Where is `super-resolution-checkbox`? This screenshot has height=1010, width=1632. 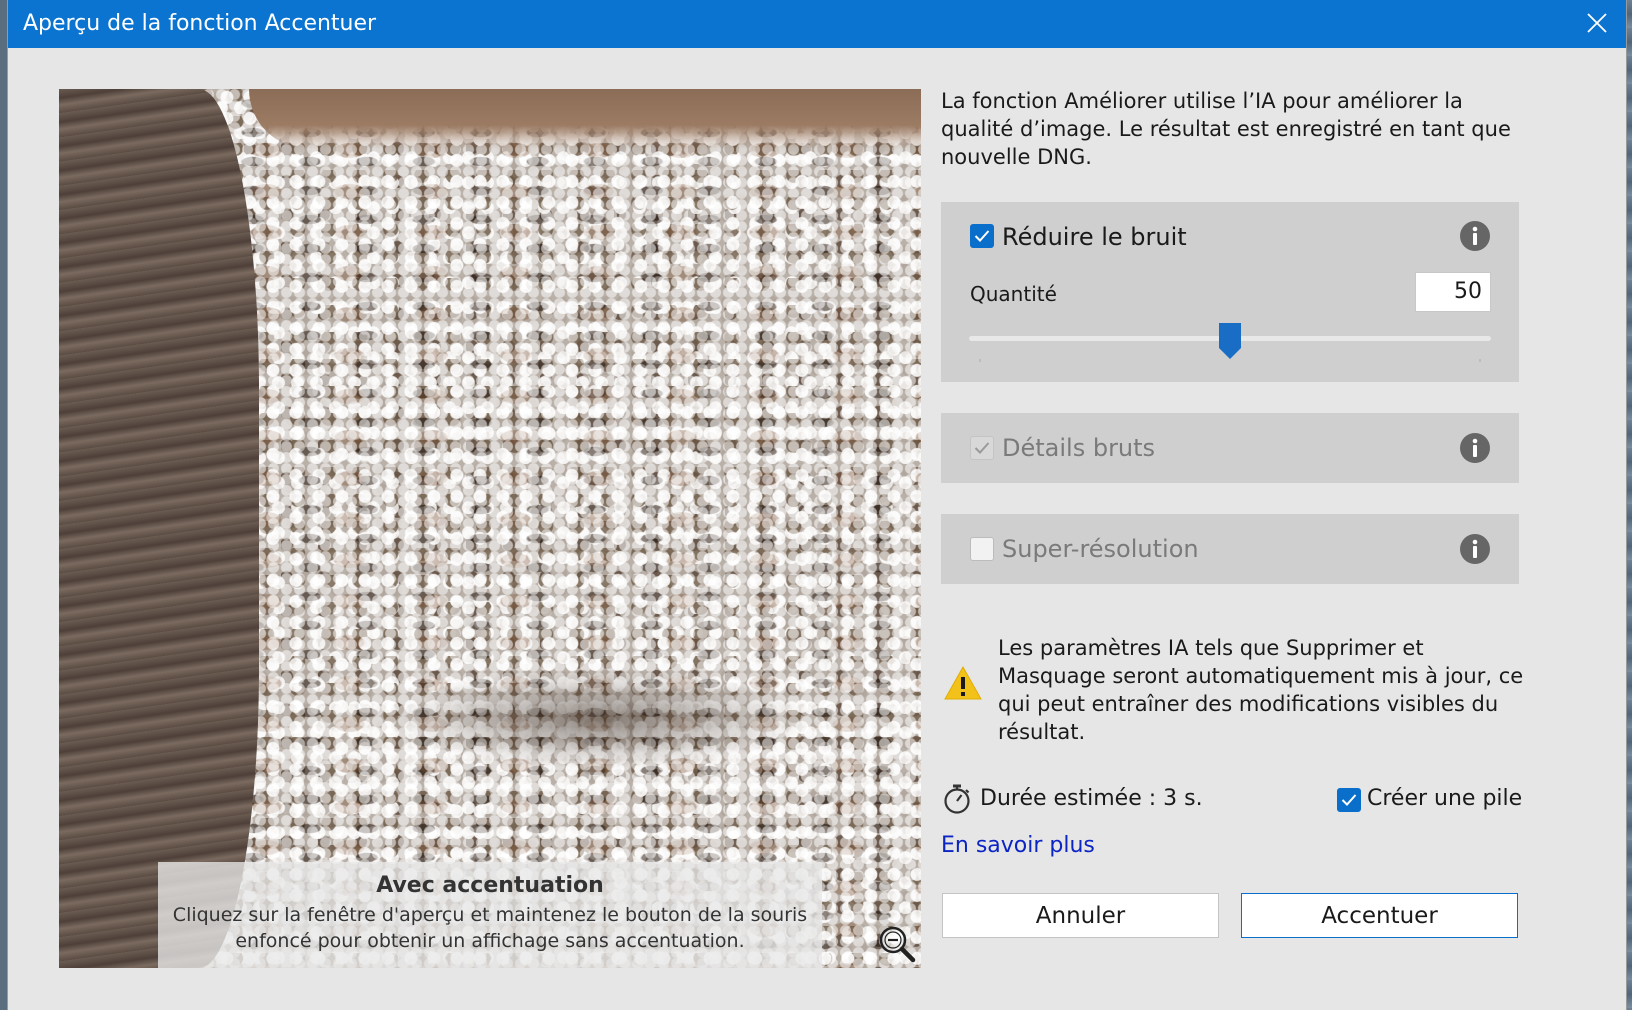 super-resolution-checkbox is located at coordinates (982, 549).